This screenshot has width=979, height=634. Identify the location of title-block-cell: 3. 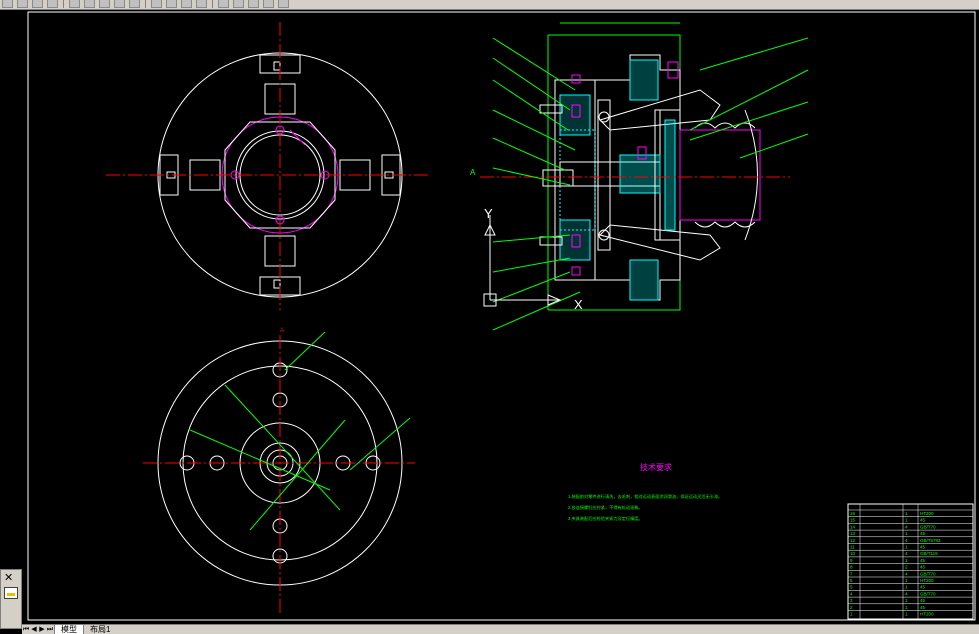
(851, 600).